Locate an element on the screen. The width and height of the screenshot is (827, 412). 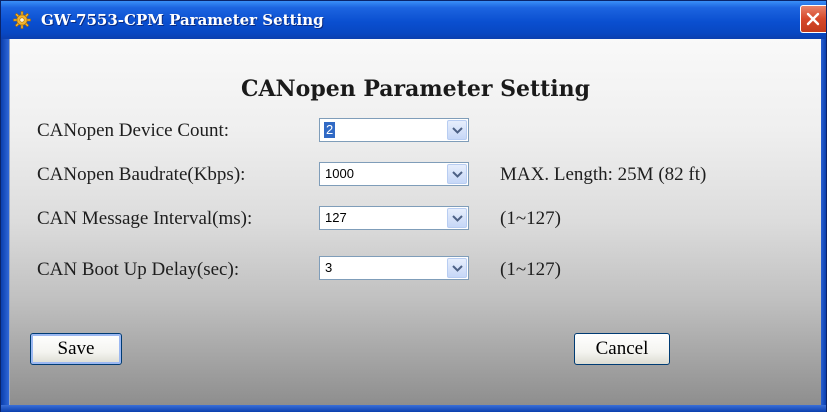
close-button is located at coordinates (813, 19).